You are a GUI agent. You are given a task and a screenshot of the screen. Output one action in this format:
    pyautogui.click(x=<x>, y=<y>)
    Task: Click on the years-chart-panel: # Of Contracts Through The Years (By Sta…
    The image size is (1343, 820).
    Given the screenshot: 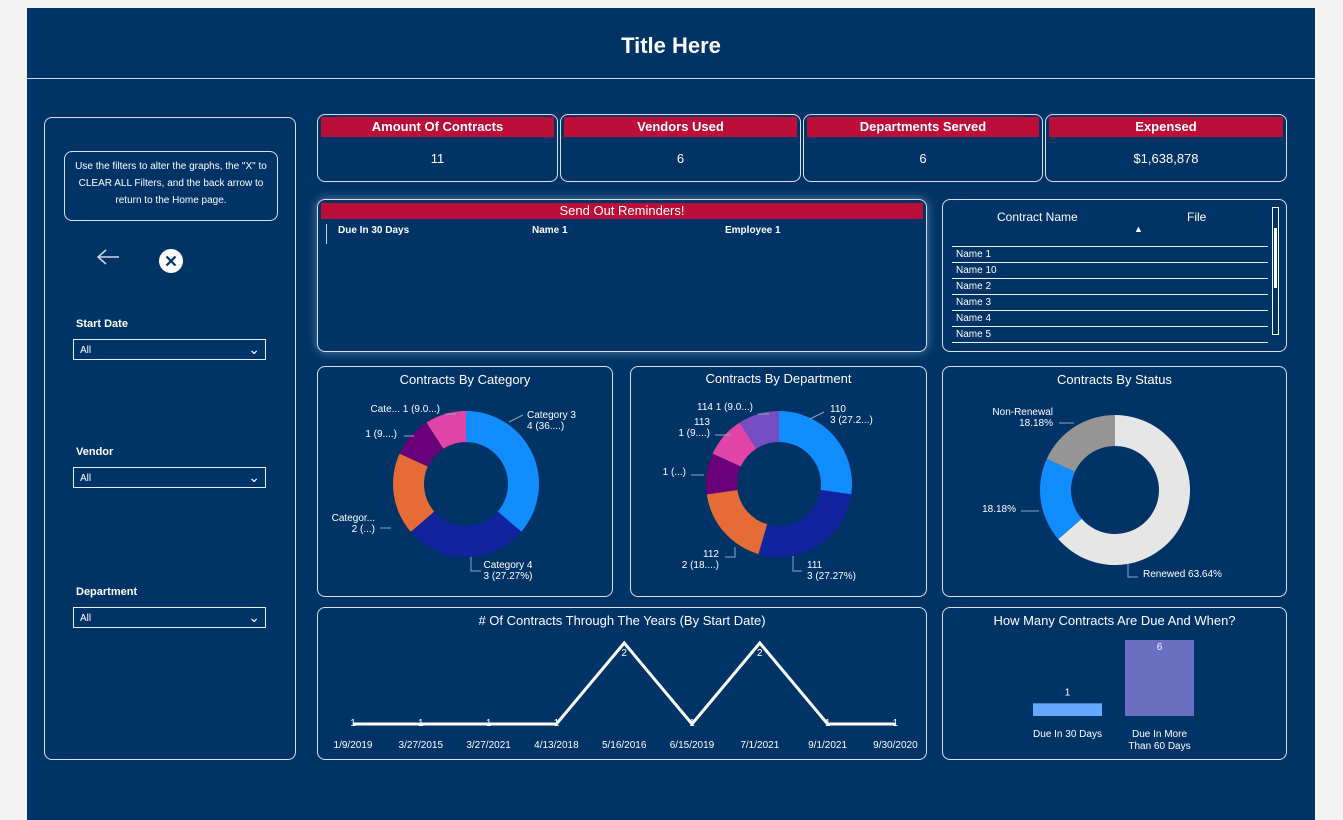 What is the action you would take?
    pyautogui.click(x=622, y=683)
    